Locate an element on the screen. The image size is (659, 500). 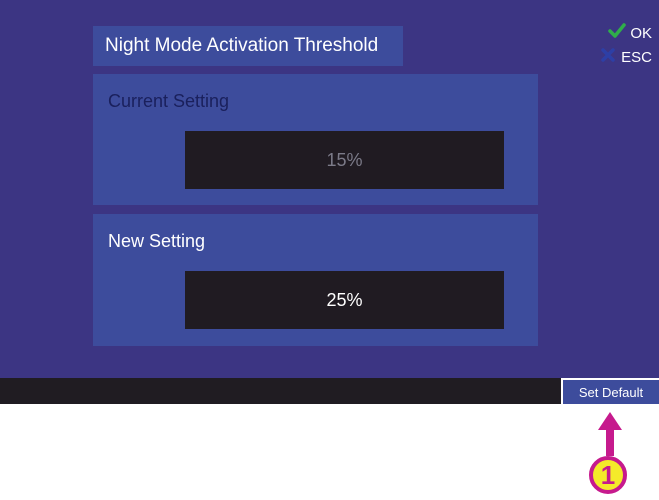
new-setting-value: 25% is located at coordinates (344, 300).